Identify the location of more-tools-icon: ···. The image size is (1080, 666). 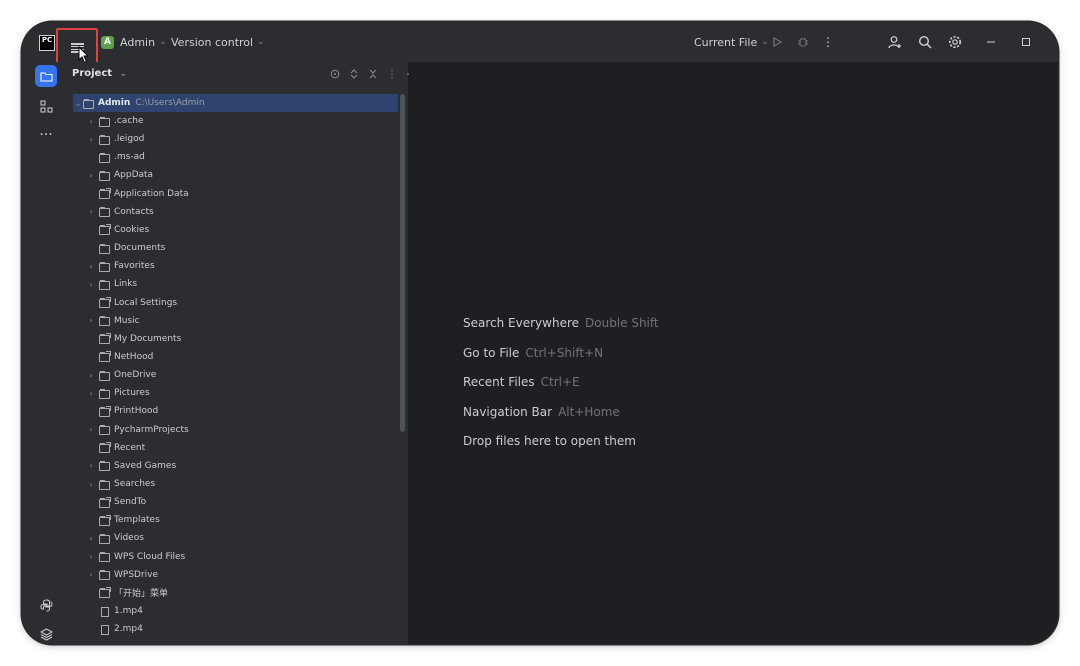
(46, 135).